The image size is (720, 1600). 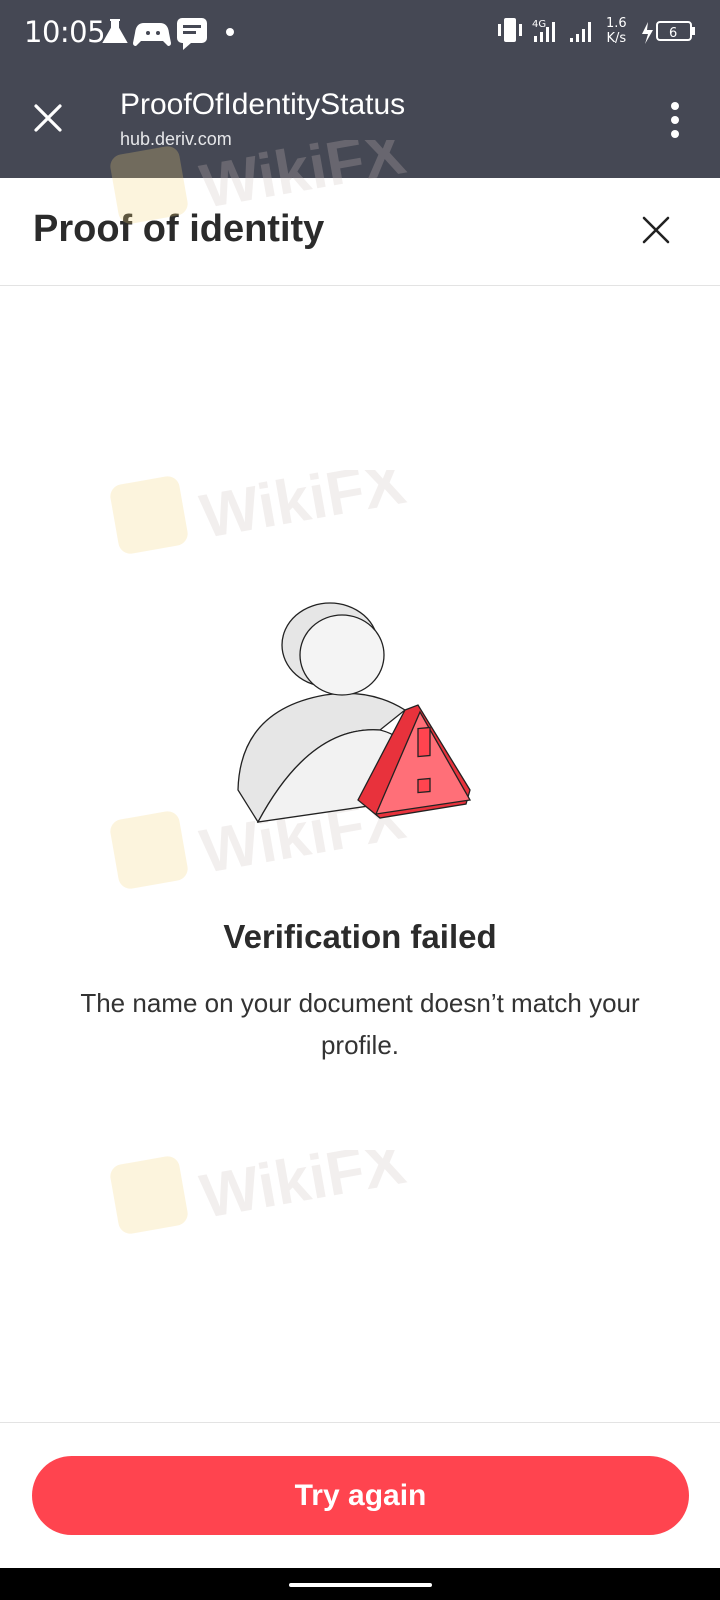 What do you see at coordinates (616, 31) in the screenshot?
I see `network-speed: 1.6 K/s` at bounding box center [616, 31].